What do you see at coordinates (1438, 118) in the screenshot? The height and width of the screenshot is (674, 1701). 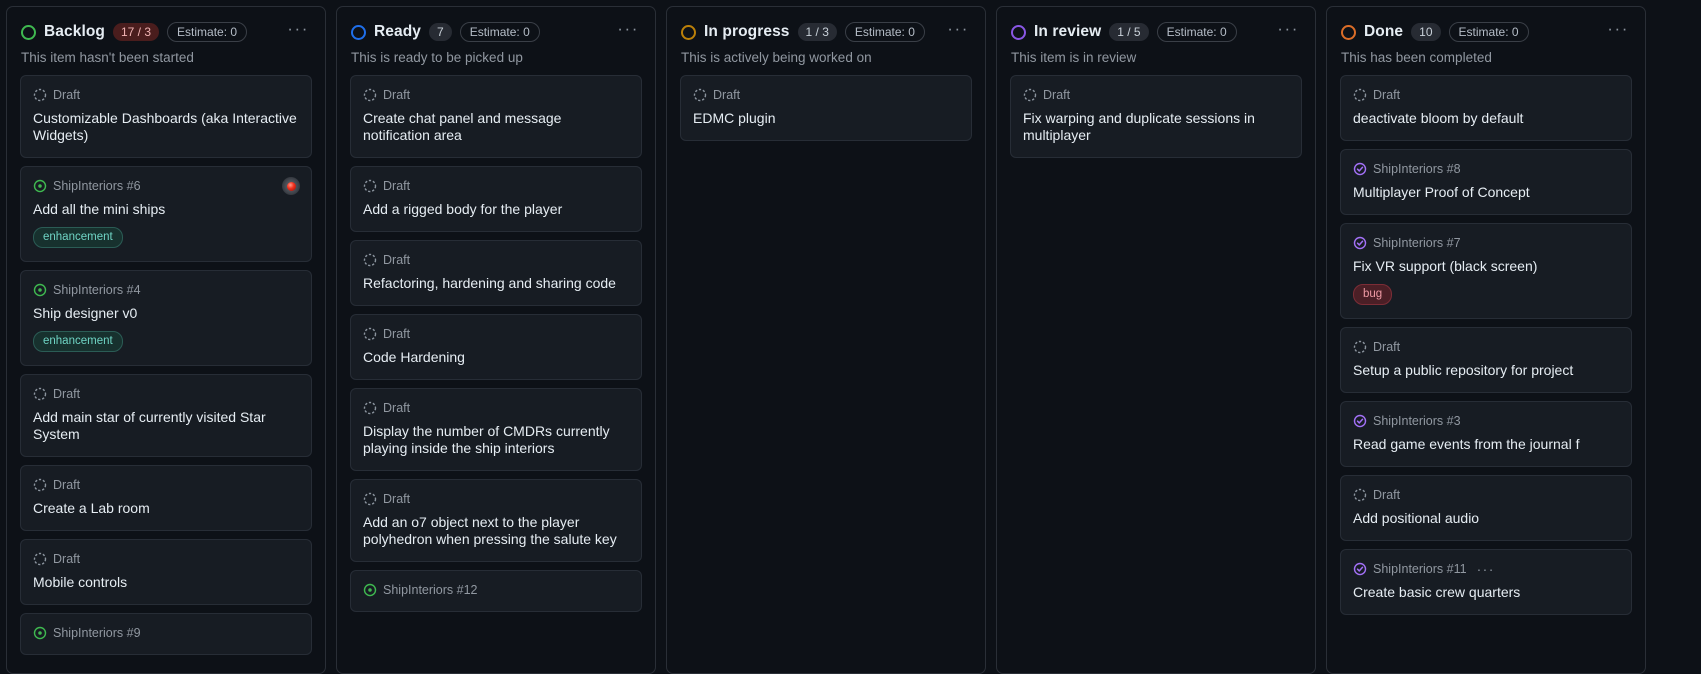 I see `card-title: deactivate bloom by default` at bounding box center [1438, 118].